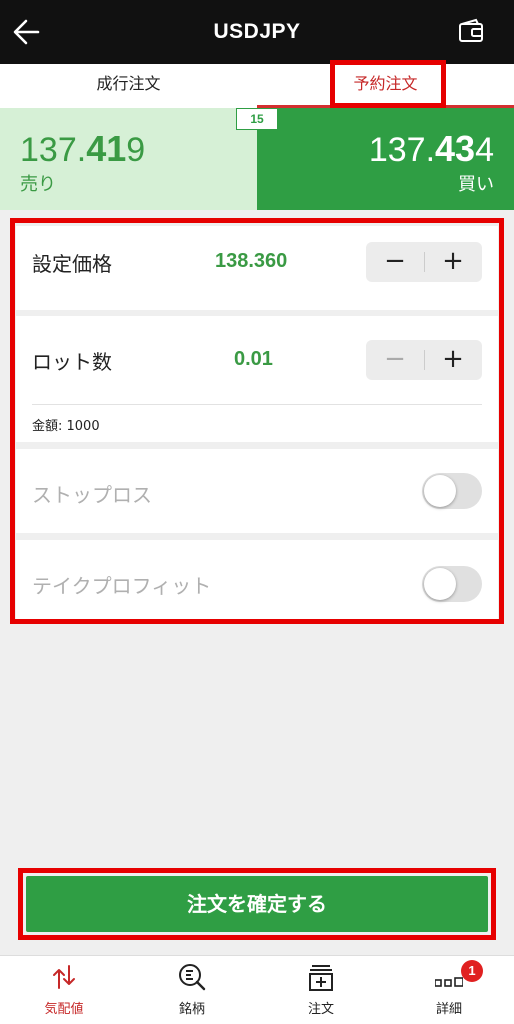 Image resolution: width=514 pixels, height=1024 pixels. What do you see at coordinates (472, 971) in the screenshot?
I see `notification-badge: 1` at bounding box center [472, 971].